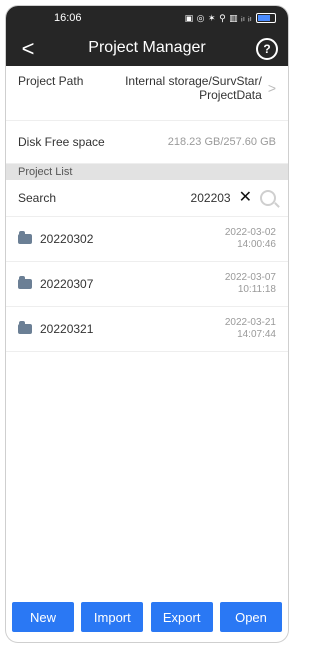 This screenshot has width=320, height=648. I want to click on project-path-value: Internal storage/SurvStar/ ProjectData, so click(193, 88).